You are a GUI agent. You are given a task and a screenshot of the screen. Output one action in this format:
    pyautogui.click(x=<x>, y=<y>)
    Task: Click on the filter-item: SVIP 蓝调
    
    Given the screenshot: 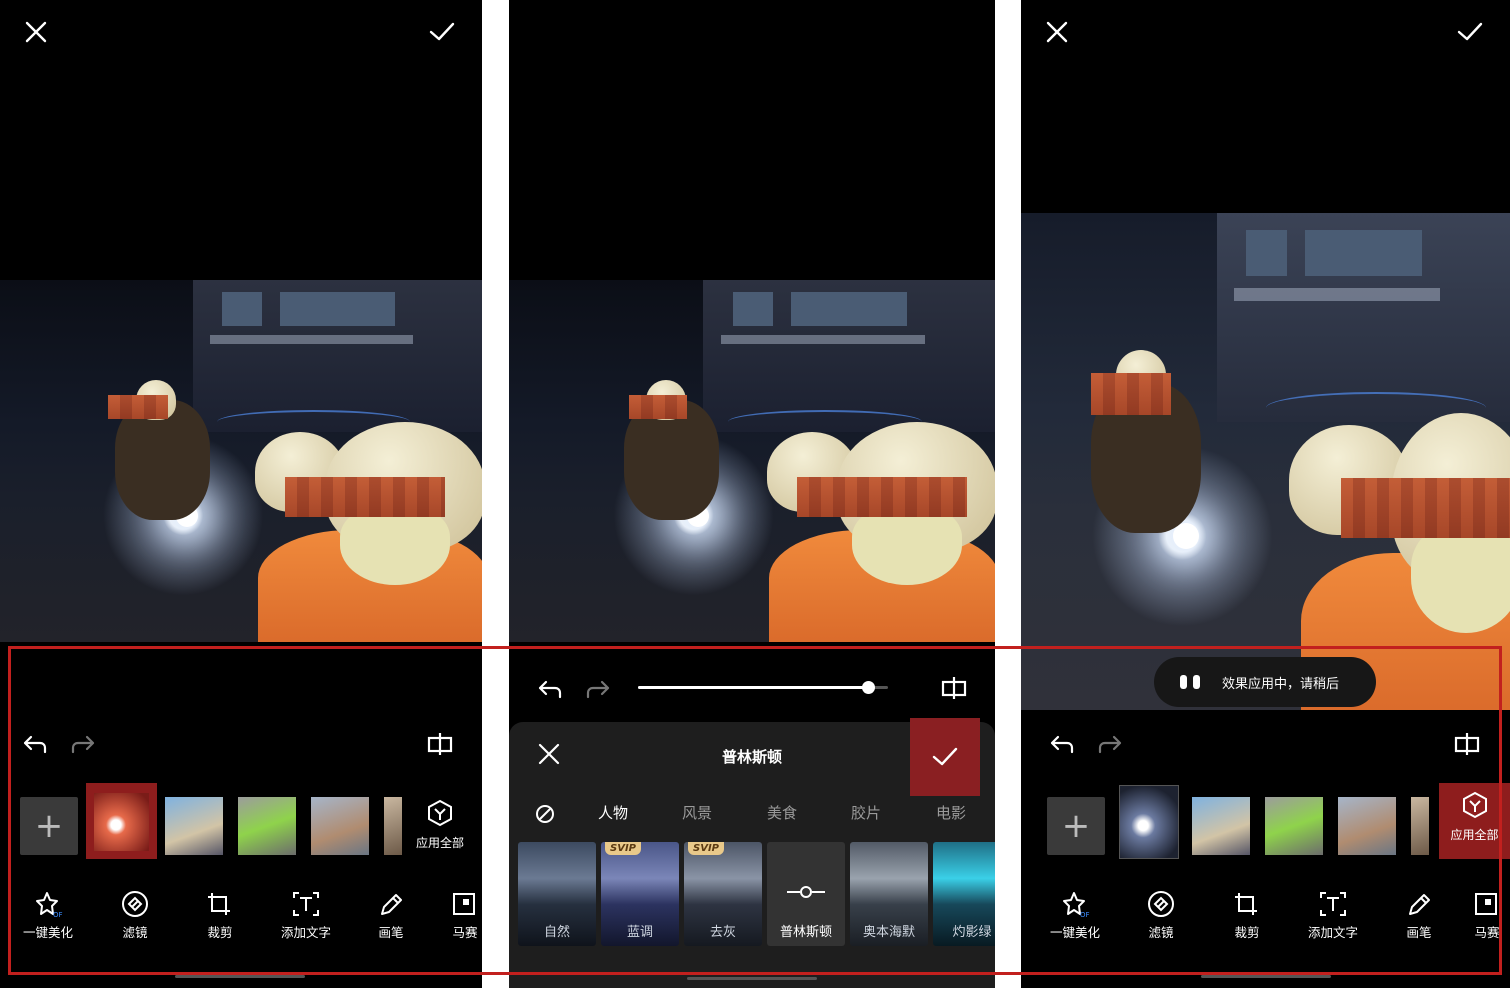 What is the action you would take?
    pyautogui.click(x=640, y=894)
    